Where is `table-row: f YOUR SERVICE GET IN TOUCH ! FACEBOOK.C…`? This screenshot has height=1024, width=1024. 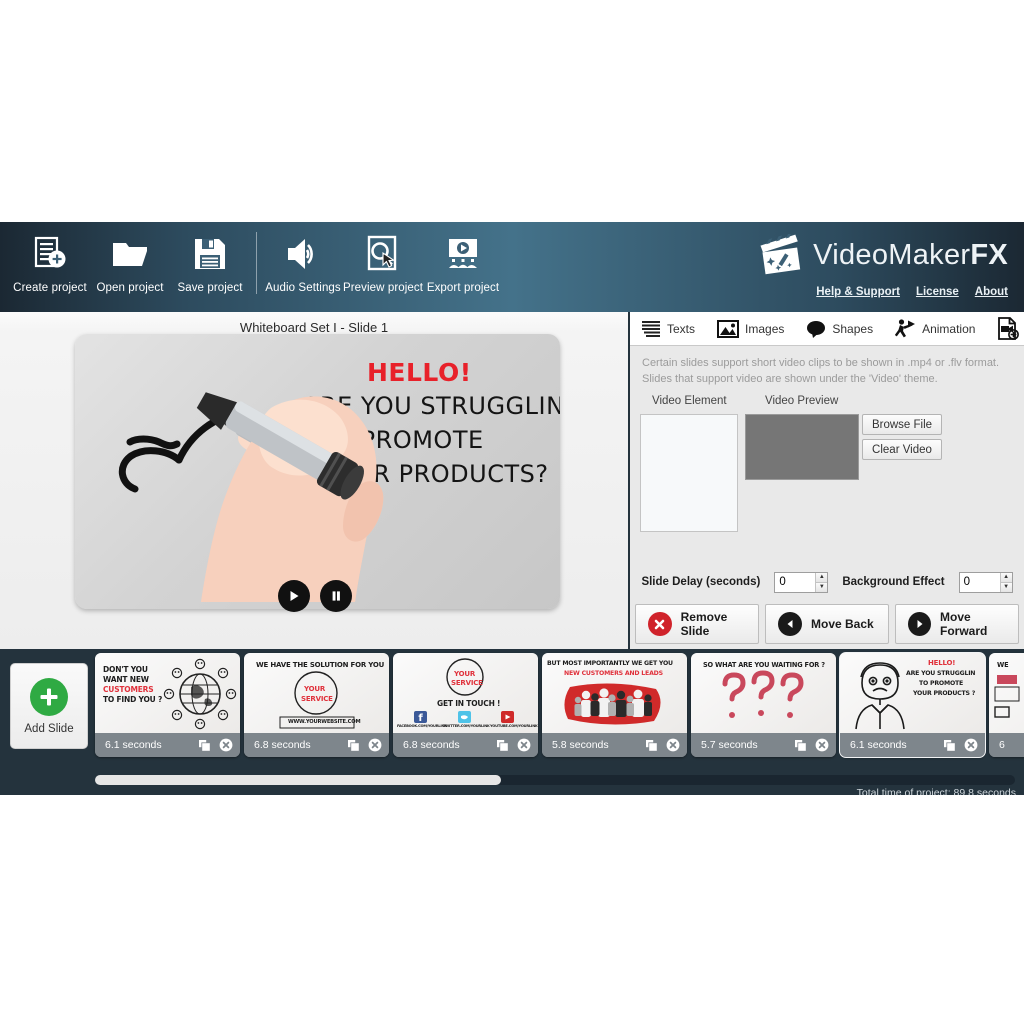 table-row: f YOUR SERVICE GET IN TOUCH ! FACEBOOK.C… is located at coordinates (465, 705).